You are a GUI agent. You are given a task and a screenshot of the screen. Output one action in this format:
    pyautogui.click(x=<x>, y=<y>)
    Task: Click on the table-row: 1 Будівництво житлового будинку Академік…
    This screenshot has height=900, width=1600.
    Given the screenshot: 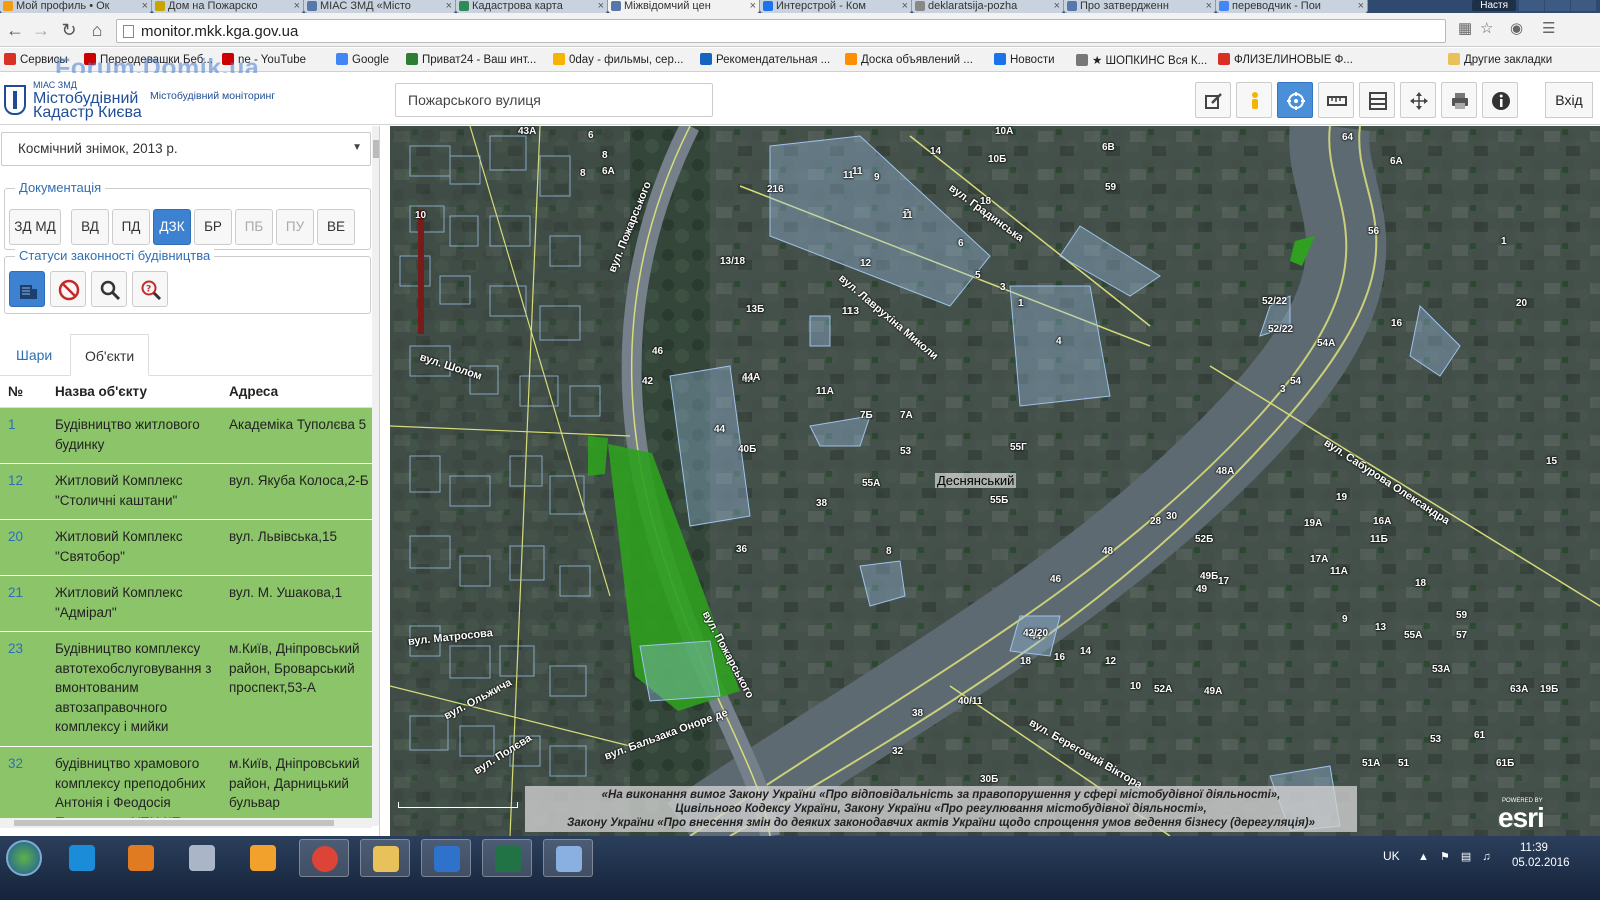 What is the action you would take?
    pyautogui.click(x=186, y=436)
    